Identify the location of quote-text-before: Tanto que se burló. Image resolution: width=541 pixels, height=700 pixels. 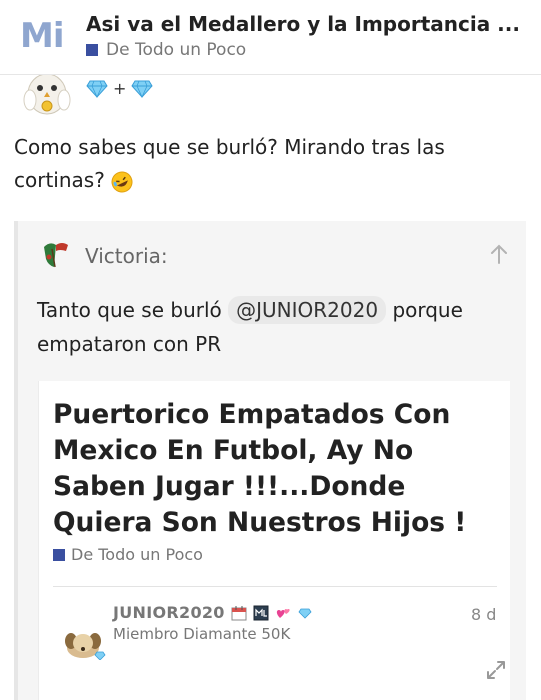
(129, 310).